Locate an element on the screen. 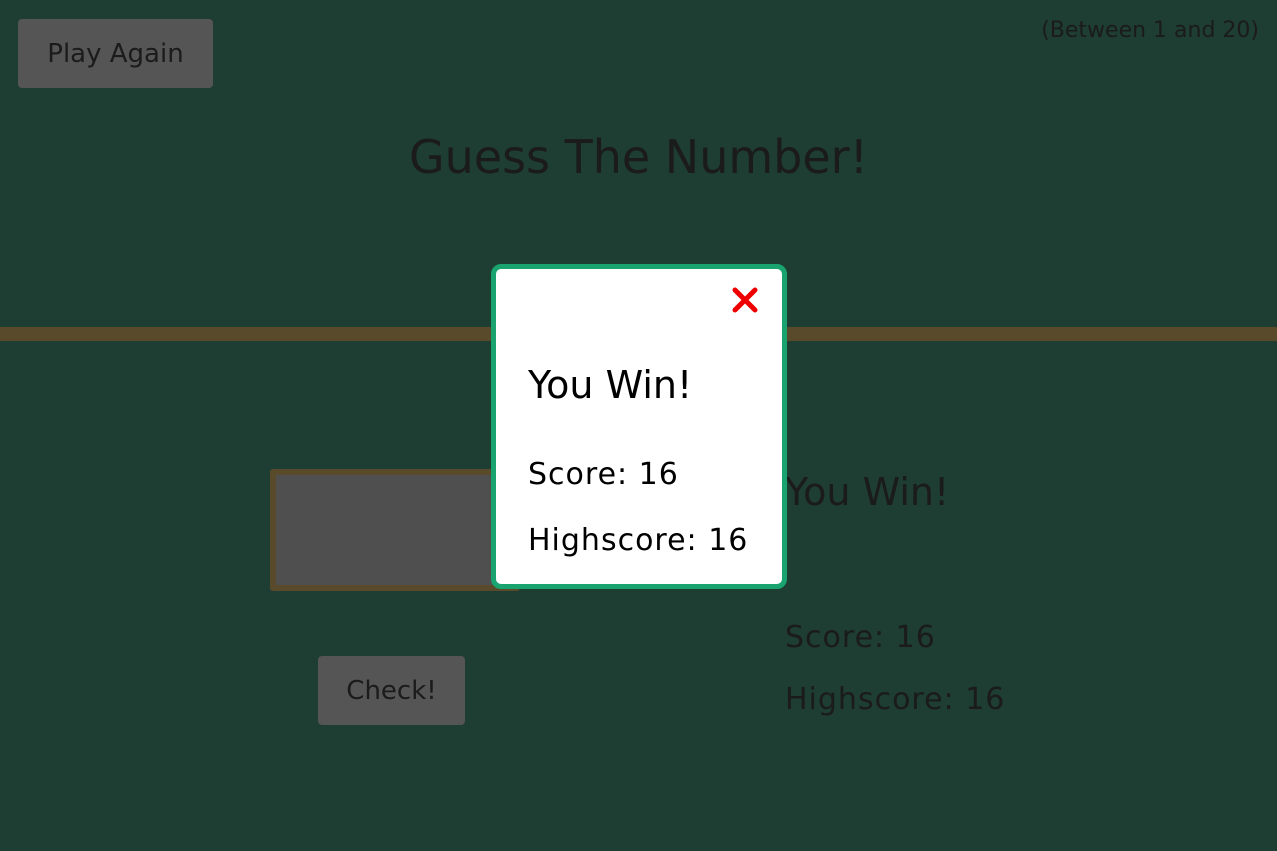 The width and height of the screenshot is (1277, 851). guess-input is located at coordinates (395, 530).